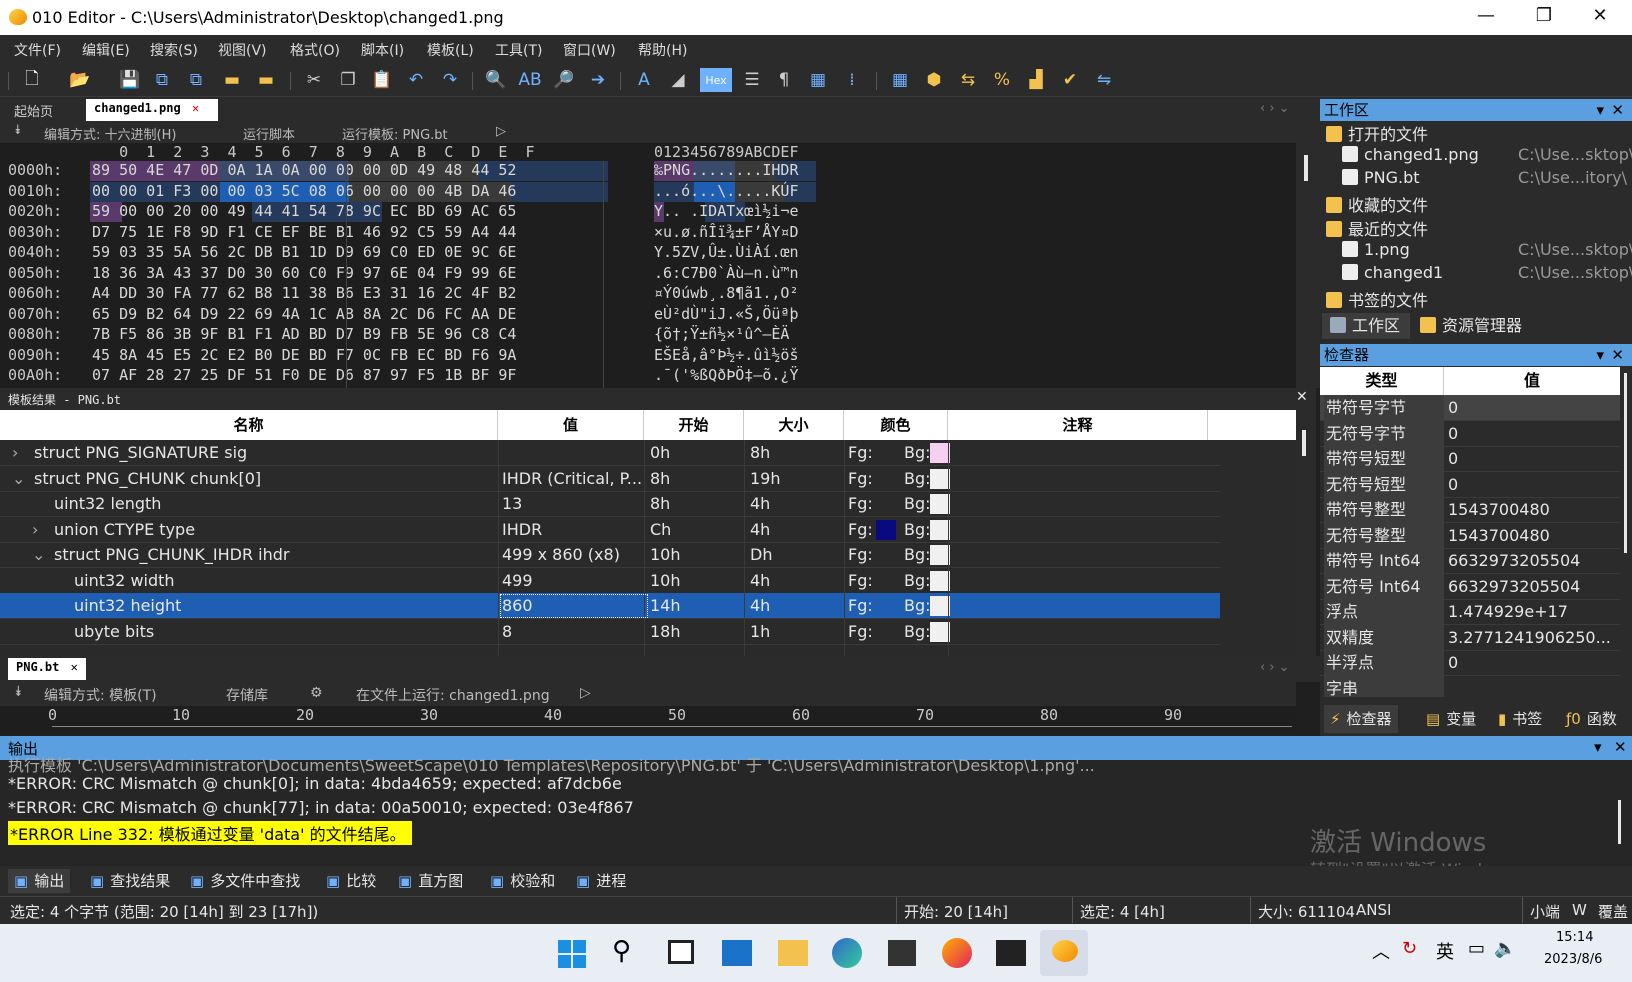 This screenshot has width=1632, height=982. Describe the element at coordinates (266, 80) in the screenshot. I see `folders-icon: ▬` at that location.